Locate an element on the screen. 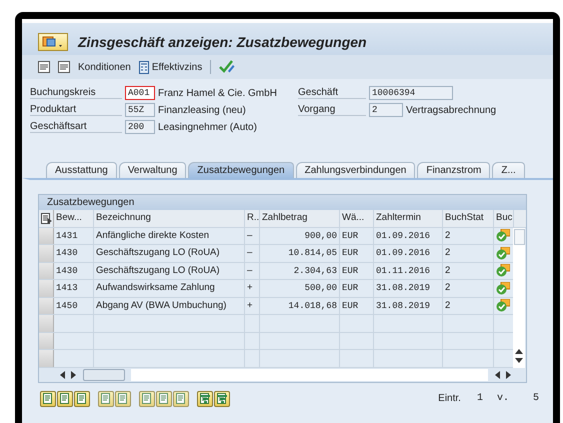 This screenshot has height=423, width=563. column-header: Bezeichnung is located at coordinates (169, 218).